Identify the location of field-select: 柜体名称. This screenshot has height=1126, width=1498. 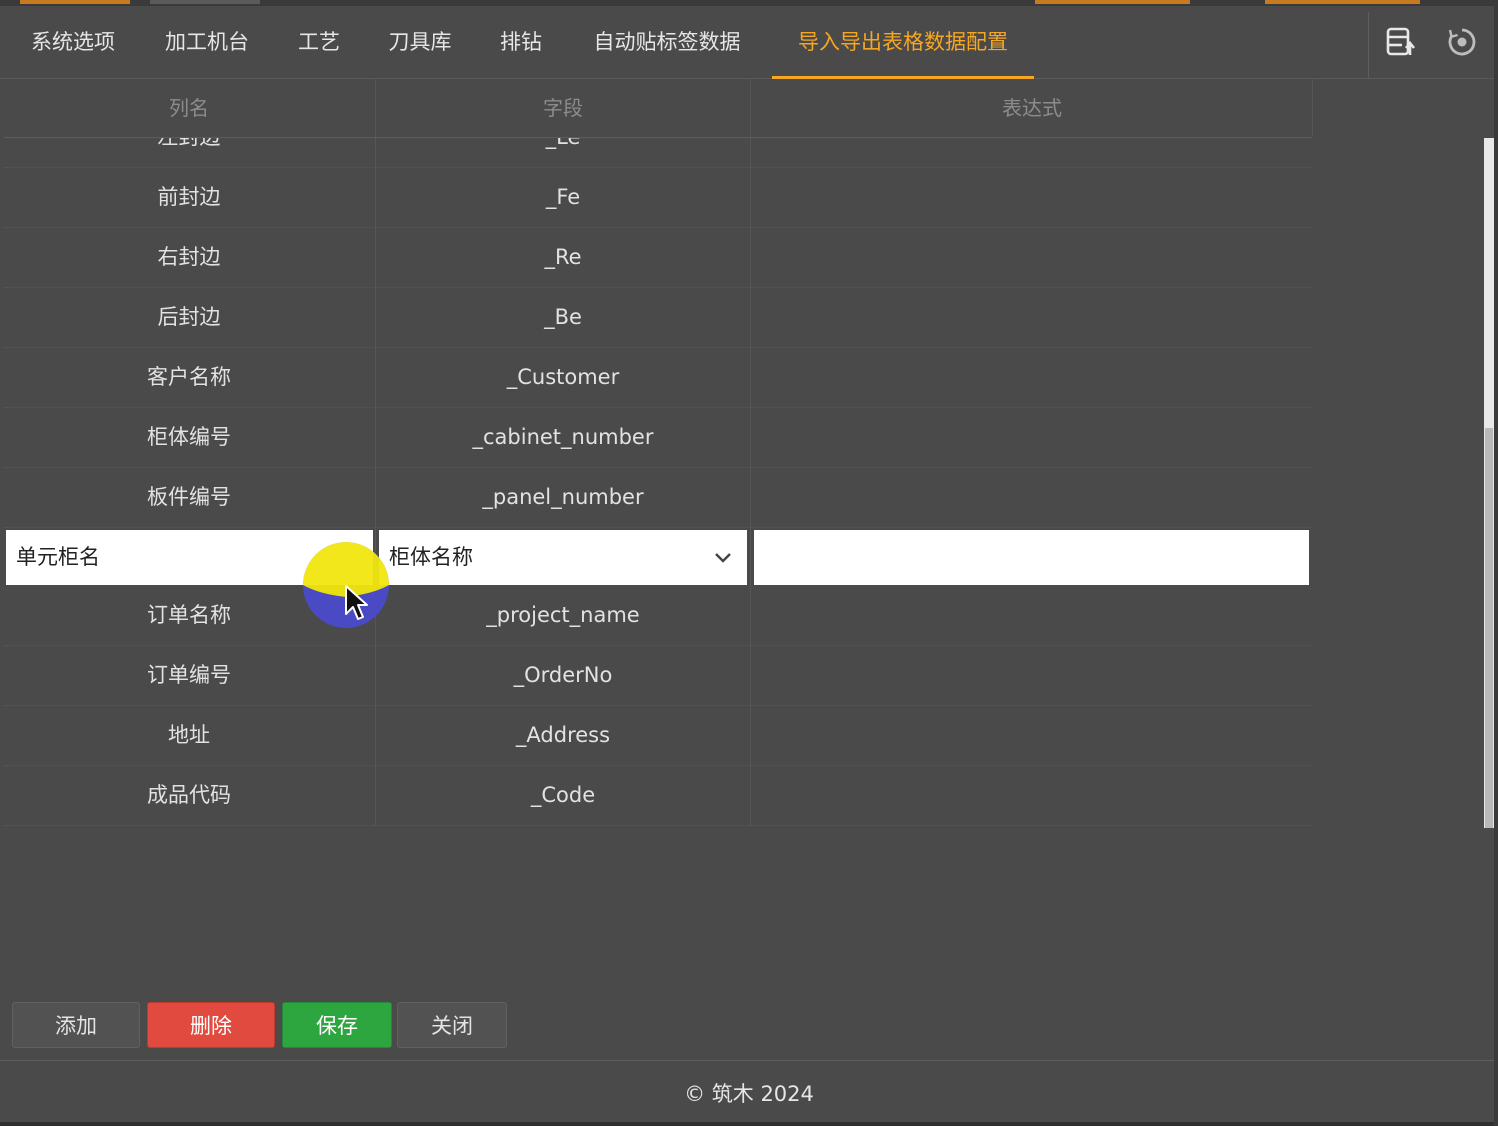
(563, 557).